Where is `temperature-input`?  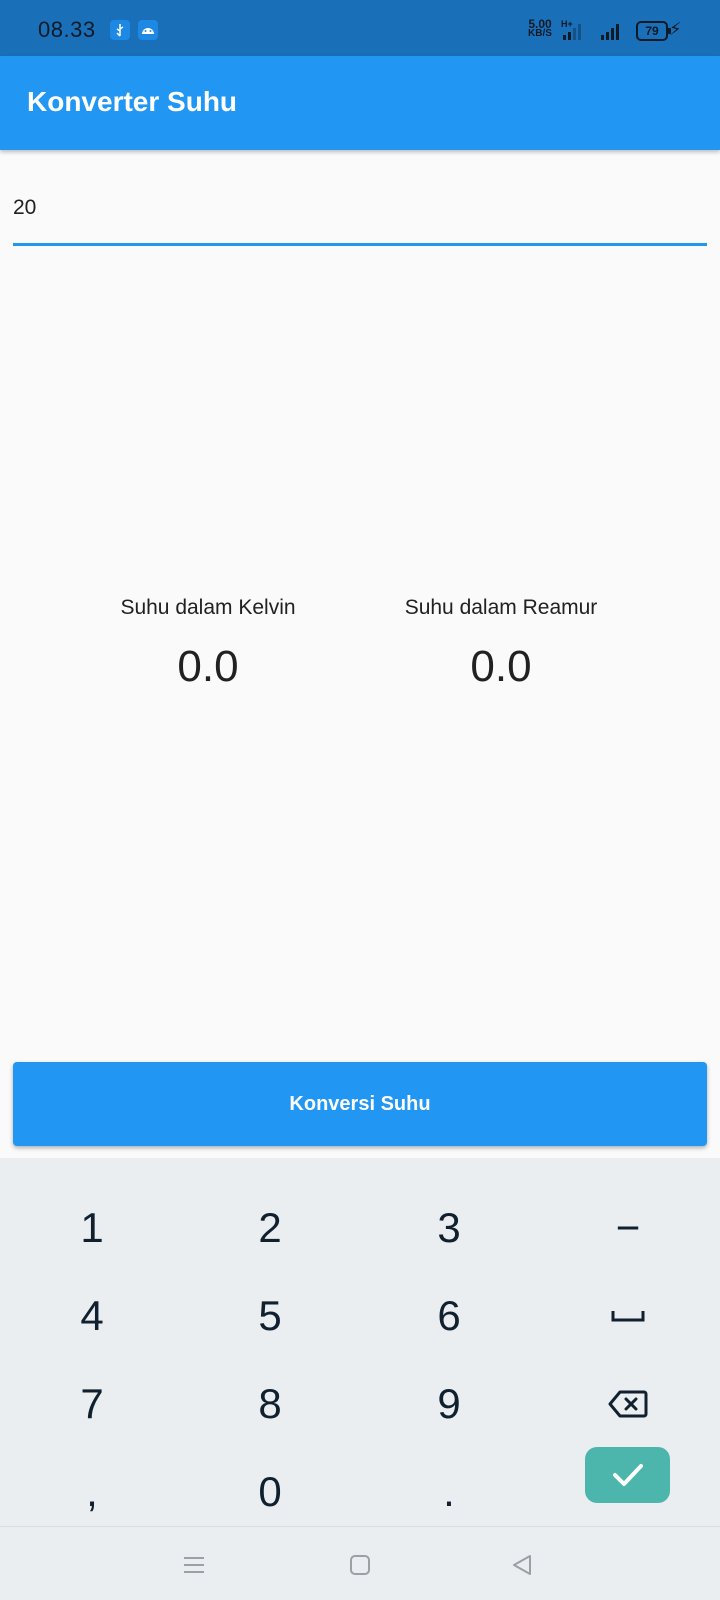 temperature-input is located at coordinates (360, 208).